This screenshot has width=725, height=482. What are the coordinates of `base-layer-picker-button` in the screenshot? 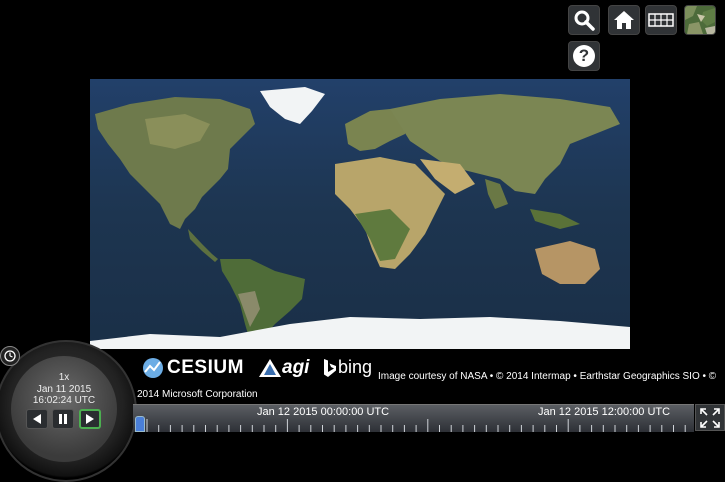 It's located at (700, 20).